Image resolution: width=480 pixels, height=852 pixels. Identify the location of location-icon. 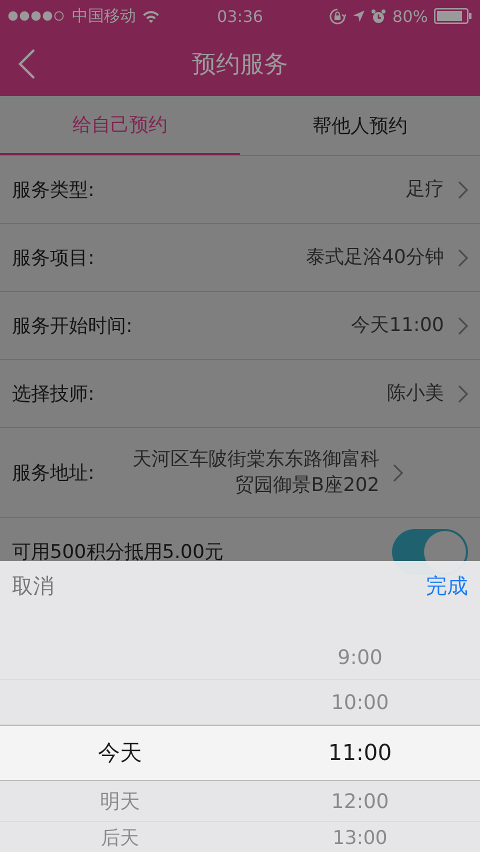
(359, 16).